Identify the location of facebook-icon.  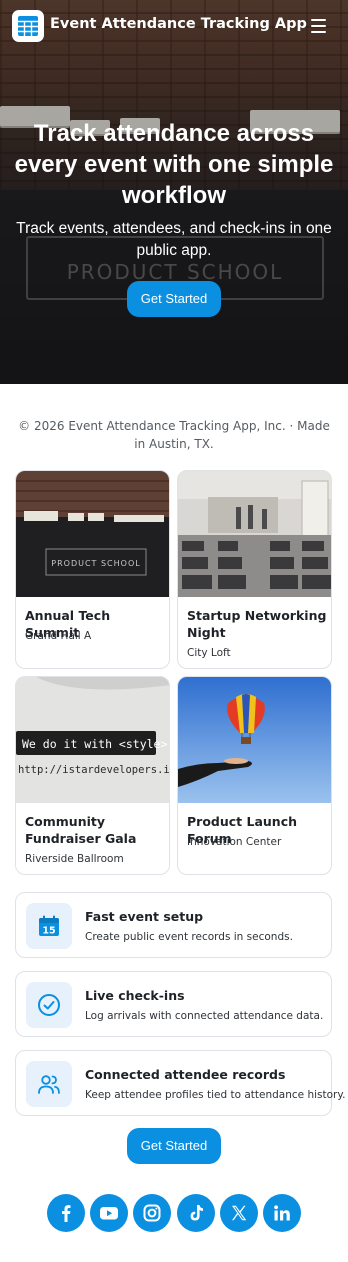
(66, 1213).